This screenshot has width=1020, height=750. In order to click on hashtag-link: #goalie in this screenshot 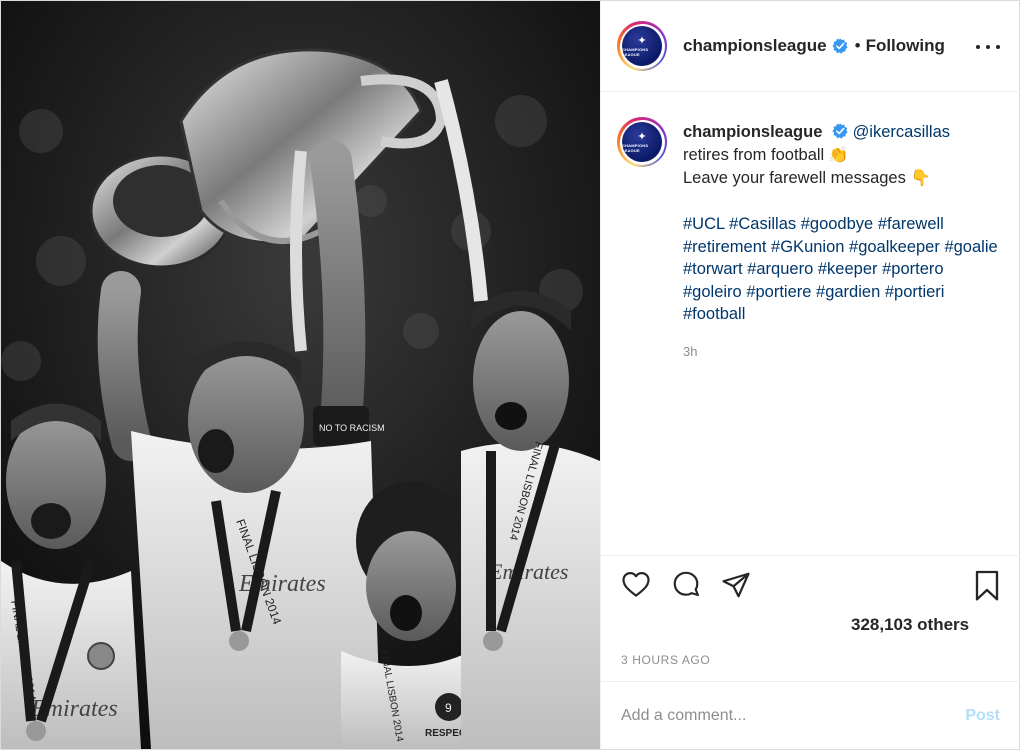, I will do `click(970, 247)`.